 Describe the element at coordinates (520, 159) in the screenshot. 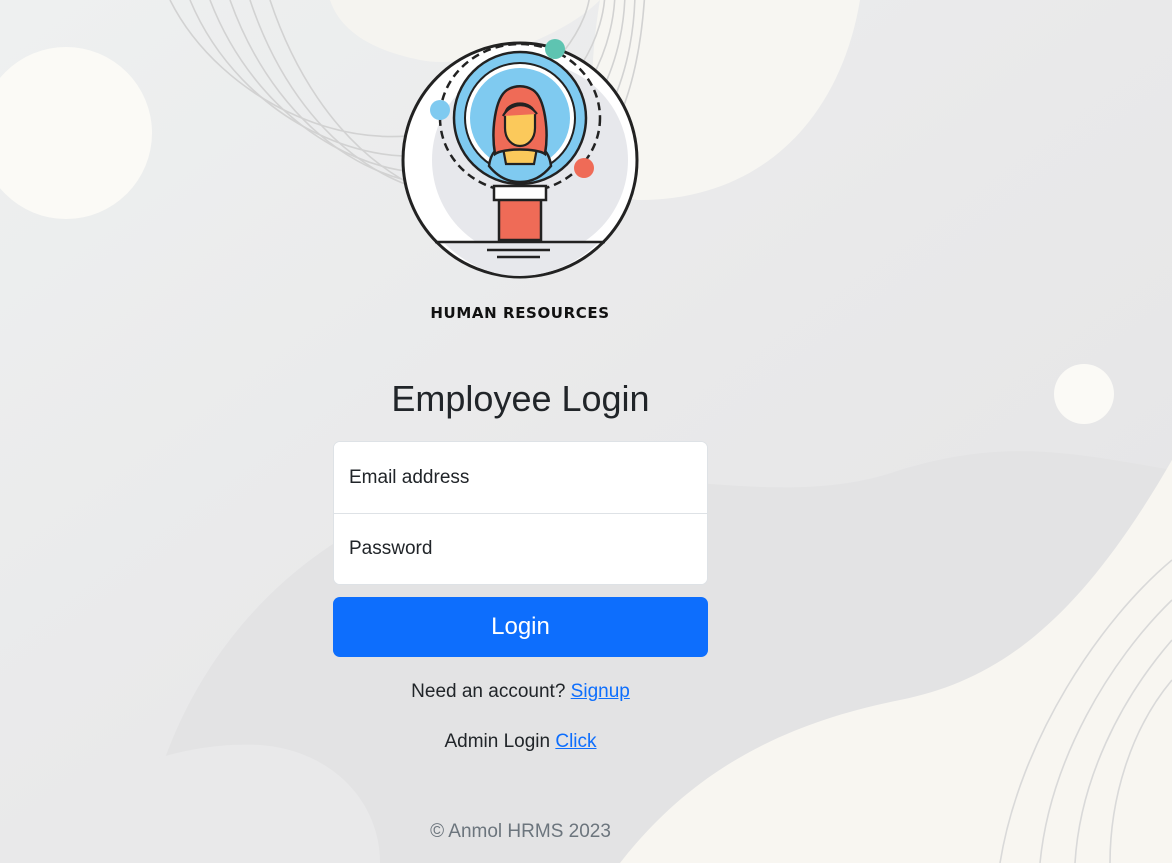

I see `hr-employee-magnifier-icon` at that location.